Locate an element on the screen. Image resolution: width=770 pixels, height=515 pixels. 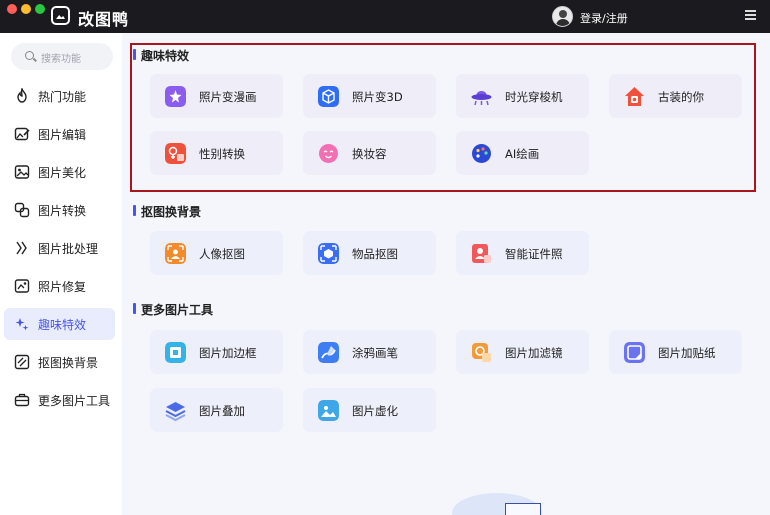
search-input: 搜索功能 is located at coordinates (62, 56).